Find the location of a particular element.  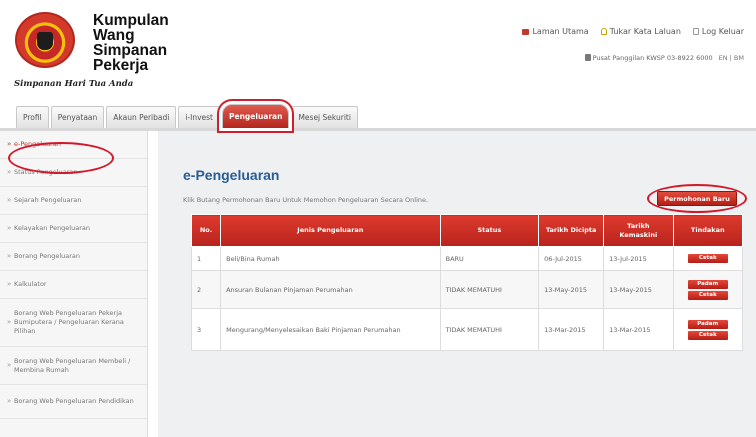

kwsp-logo-emblem is located at coordinates (45, 40).